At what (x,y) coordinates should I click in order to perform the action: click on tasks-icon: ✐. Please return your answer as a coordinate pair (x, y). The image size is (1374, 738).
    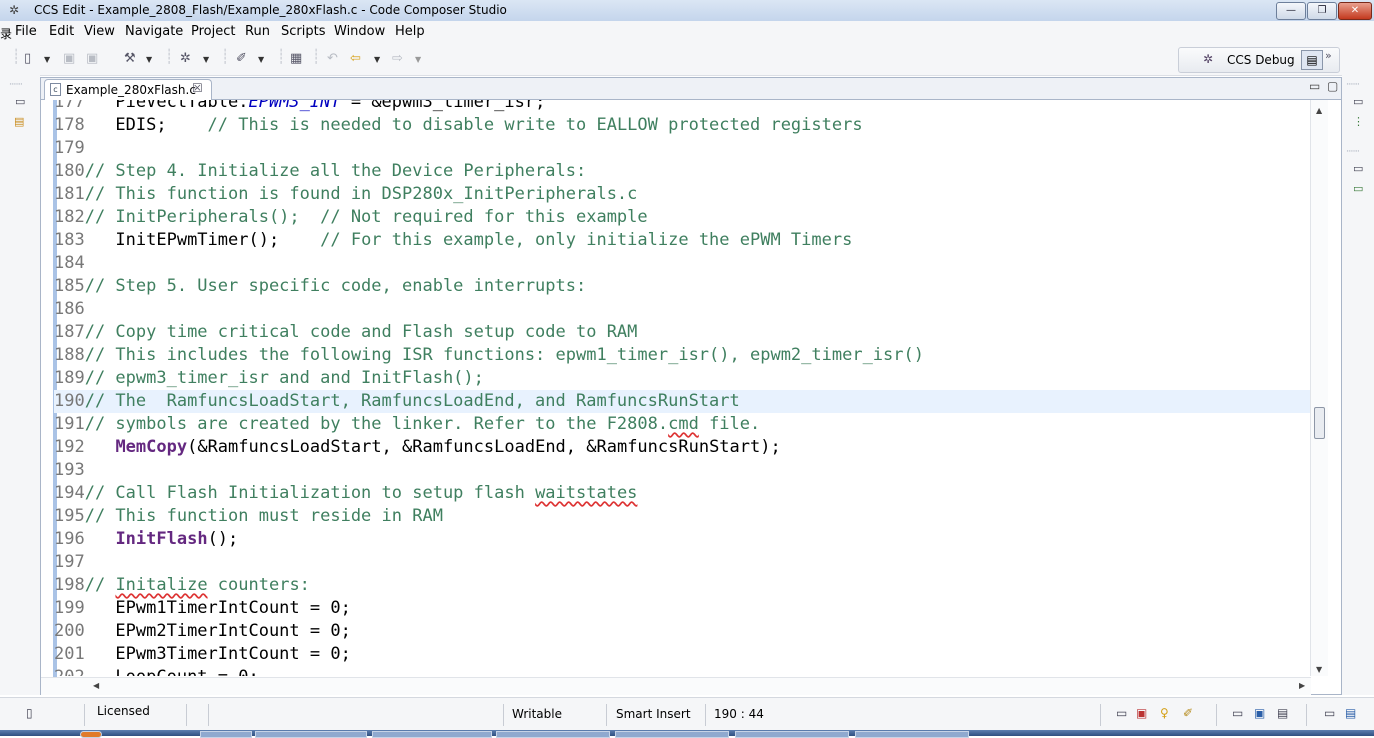
    Looking at the image, I should click on (1188, 713).